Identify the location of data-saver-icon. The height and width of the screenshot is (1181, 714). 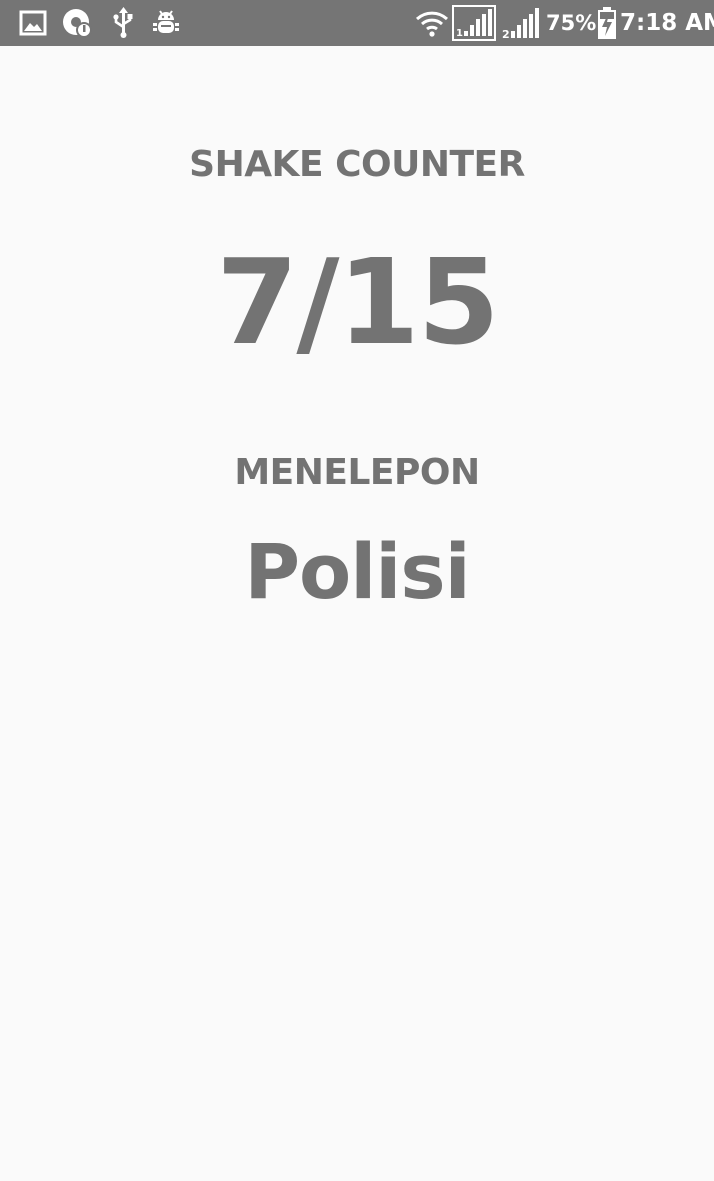
(77, 23).